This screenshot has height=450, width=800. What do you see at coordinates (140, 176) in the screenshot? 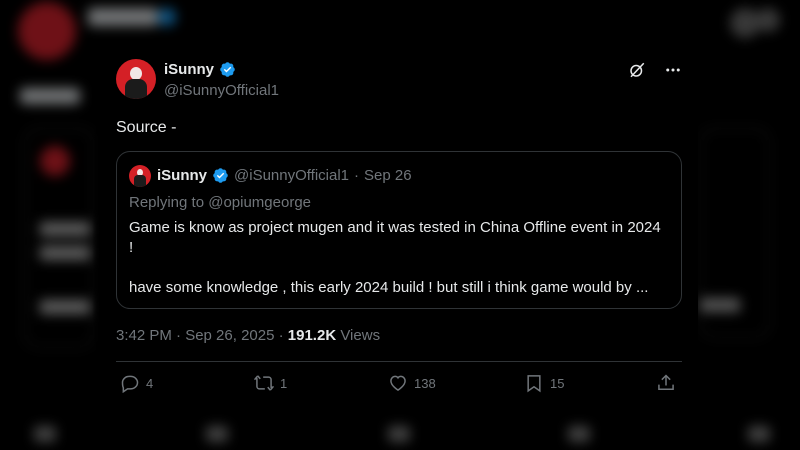
I see `quoted-avatar` at bounding box center [140, 176].